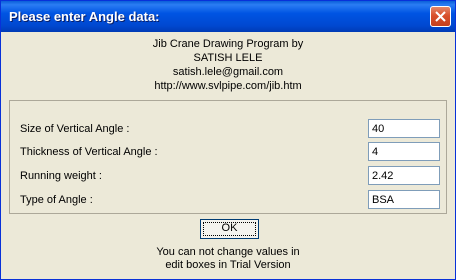 This screenshot has width=456, height=280. What do you see at coordinates (56, 200) in the screenshot?
I see `type-label: Type of Angle :` at bounding box center [56, 200].